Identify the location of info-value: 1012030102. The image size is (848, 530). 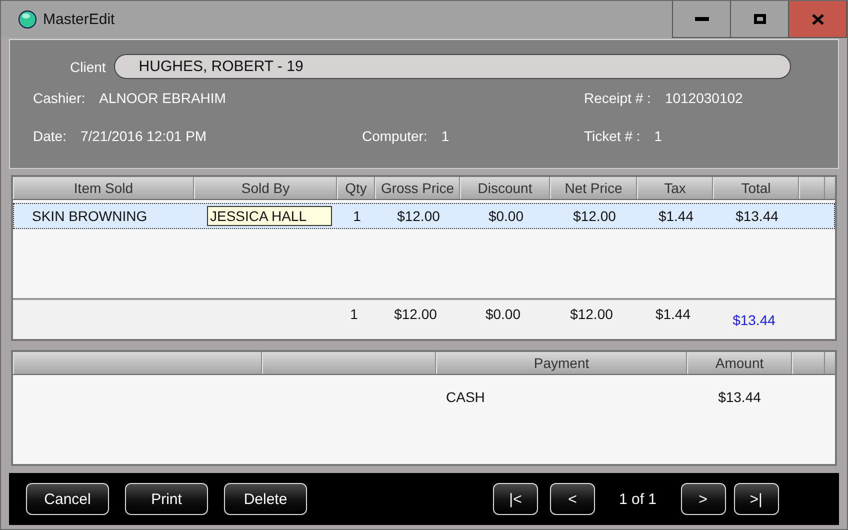
(703, 98).